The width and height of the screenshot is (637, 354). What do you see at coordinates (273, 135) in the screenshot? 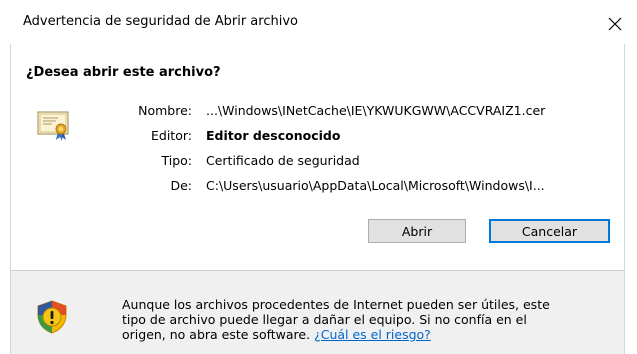
I see `publisher-value: Editor desconocido` at bounding box center [273, 135].